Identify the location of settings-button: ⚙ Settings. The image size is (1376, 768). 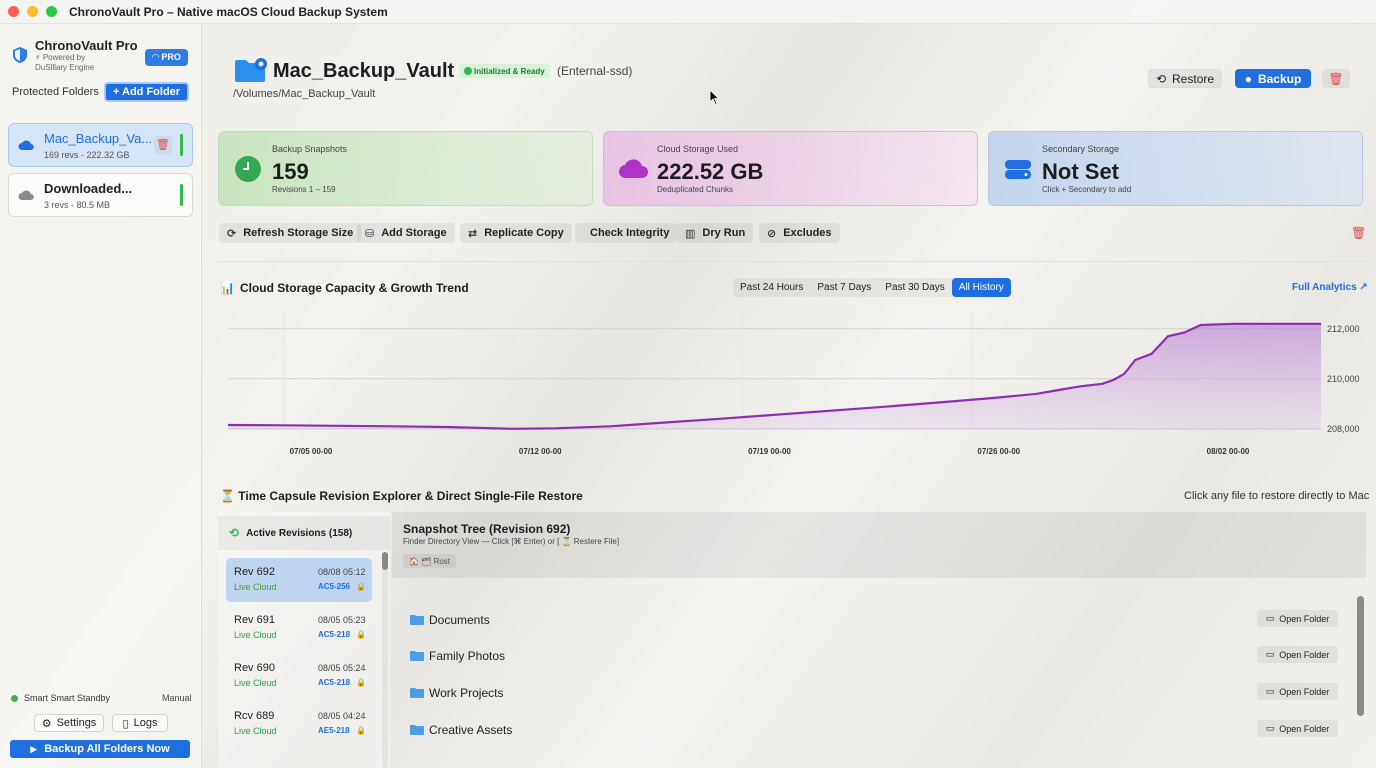
(69, 723).